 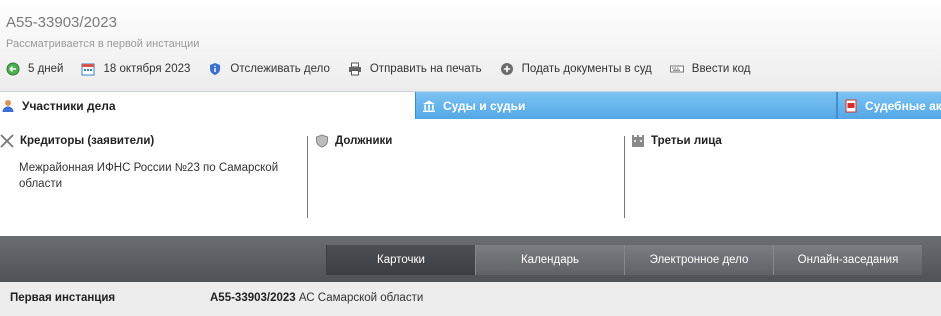 I want to click on debtors-title: Должники, so click(x=364, y=141).